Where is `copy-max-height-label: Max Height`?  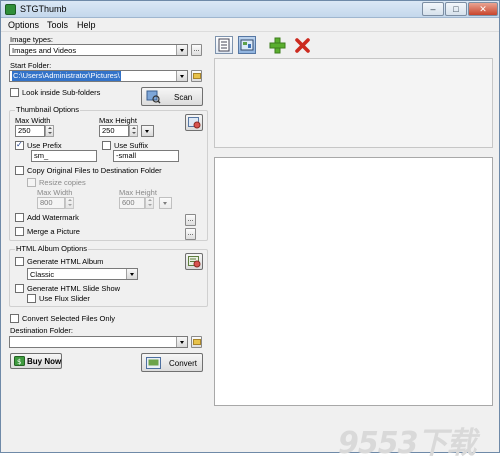 copy-max-height-label: Max Height is located at coordinates (138, 192).